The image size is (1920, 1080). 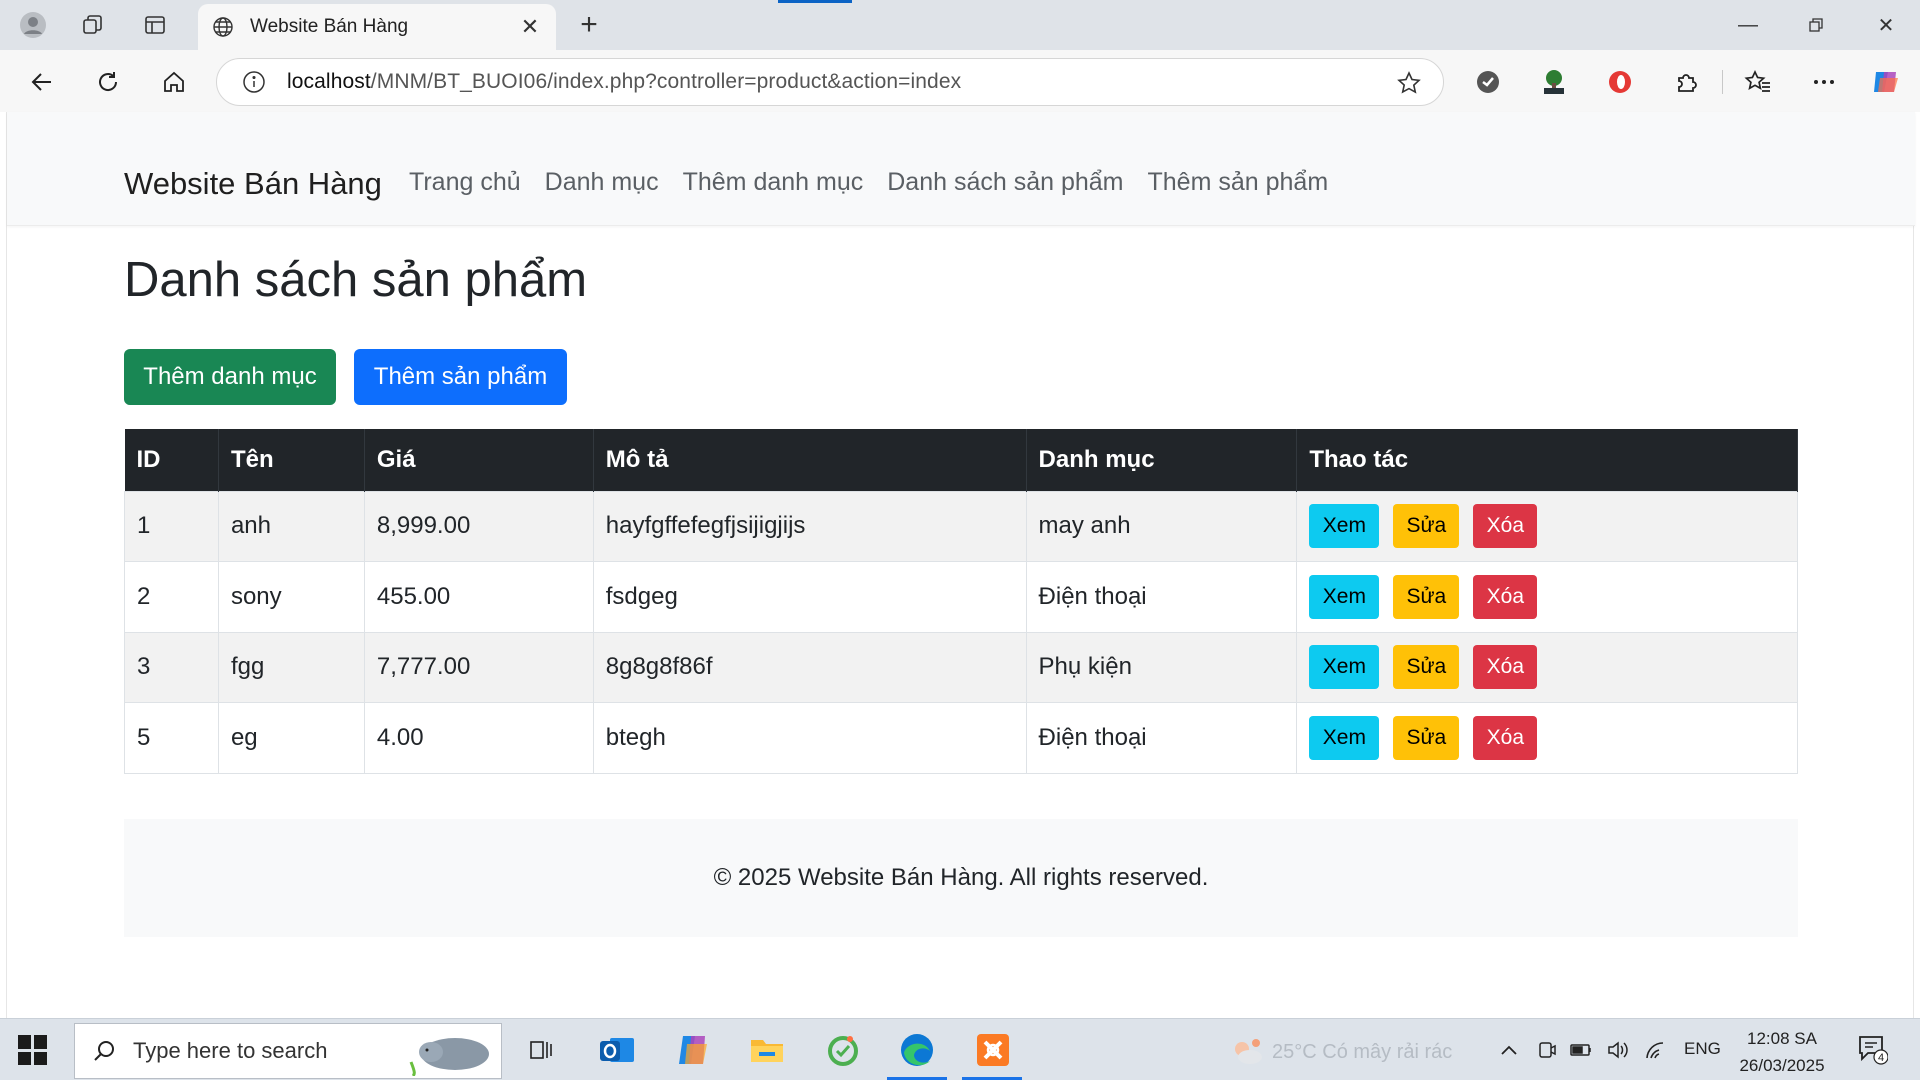 I want to click on favorites-icon, so click(x=1758, y=82).